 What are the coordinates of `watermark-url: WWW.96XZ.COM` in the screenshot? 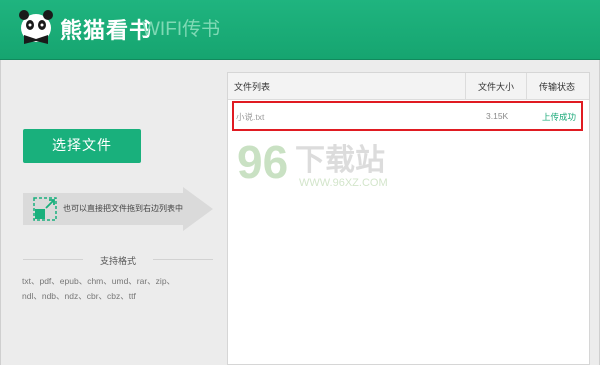 It's located at (343, 183).